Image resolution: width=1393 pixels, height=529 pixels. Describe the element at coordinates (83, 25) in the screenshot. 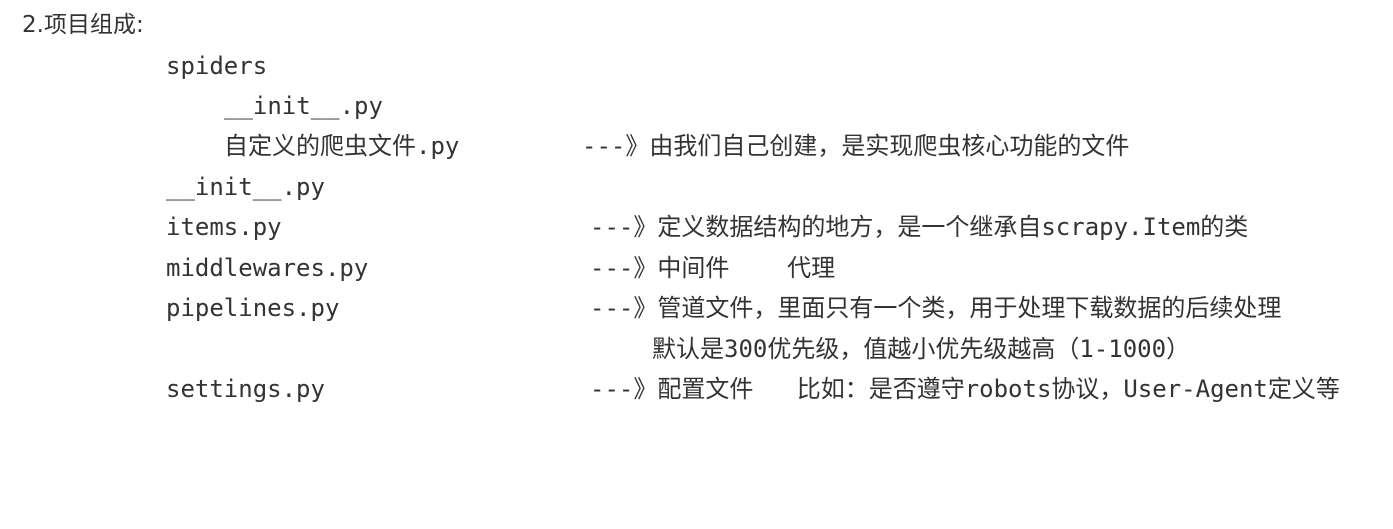

I see `section-heading: 2.项目组成:` at that location.